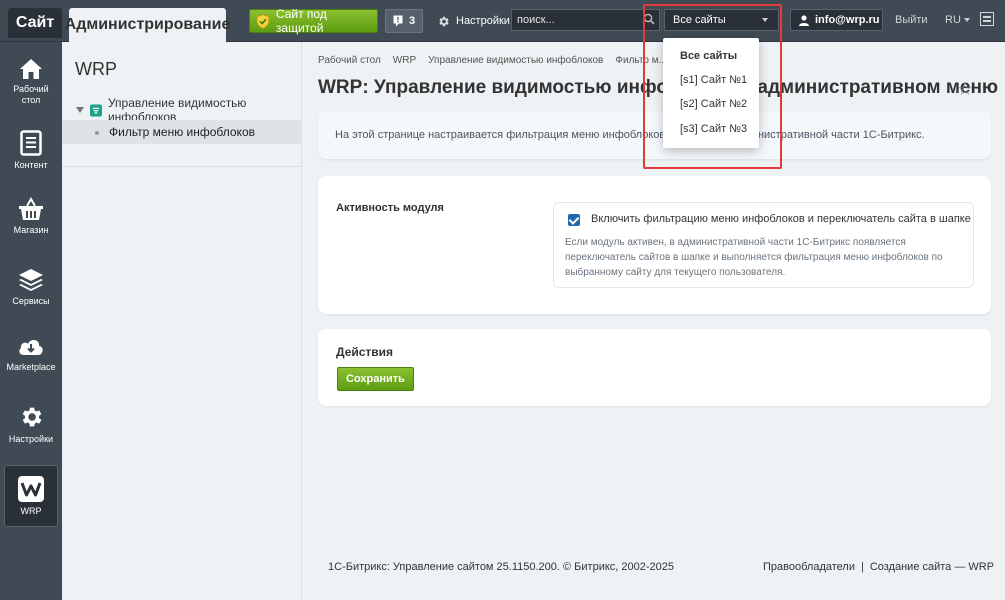 This screenshot has height=600, width=1005. Describe the element at coordinates (804, 20) in the screenshot. I see `user-icon` at that location.